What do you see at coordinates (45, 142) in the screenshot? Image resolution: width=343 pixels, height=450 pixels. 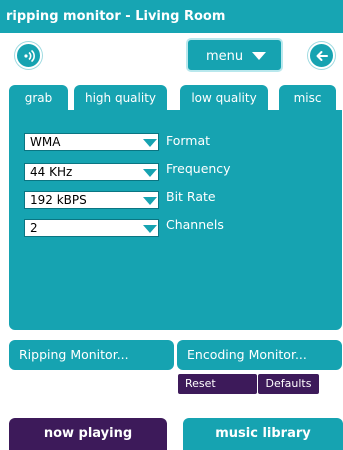 I see `format-value: WMA` at bounding box center [45, 142].